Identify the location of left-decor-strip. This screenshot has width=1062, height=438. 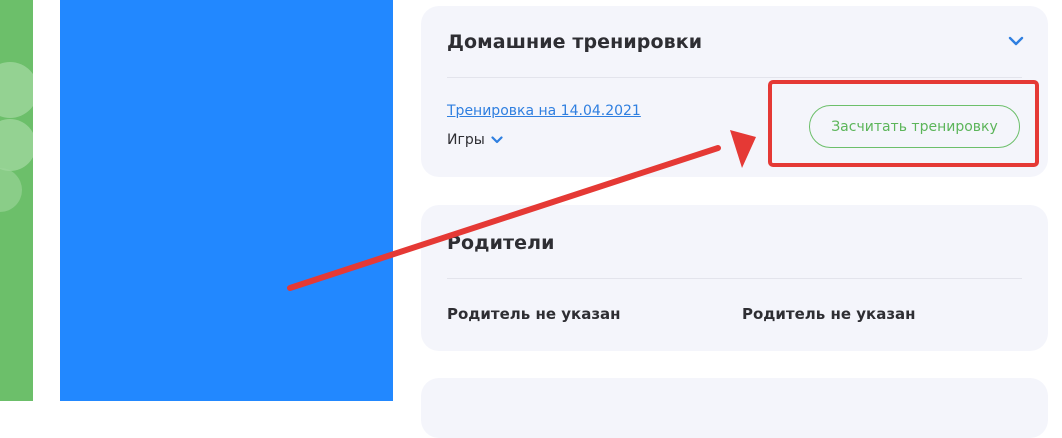
(16, 200).